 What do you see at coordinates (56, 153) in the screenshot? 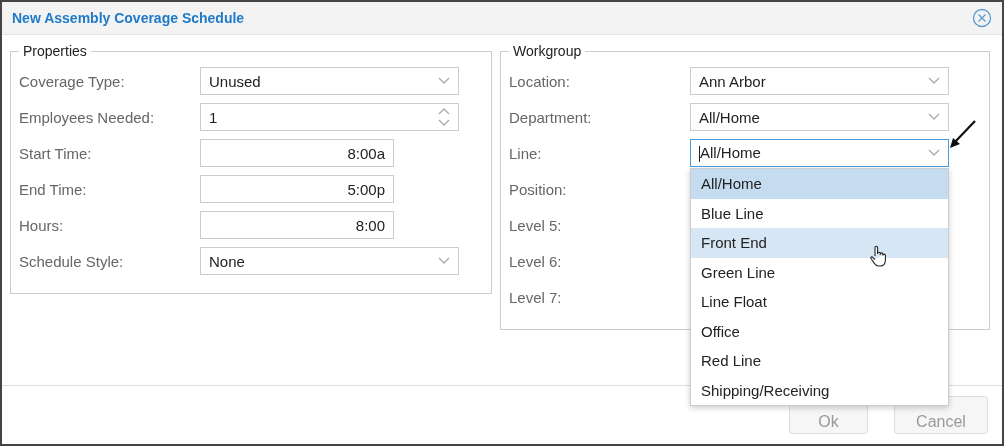
I see `field-label: Start Time:` at bounding box center [56, 153].